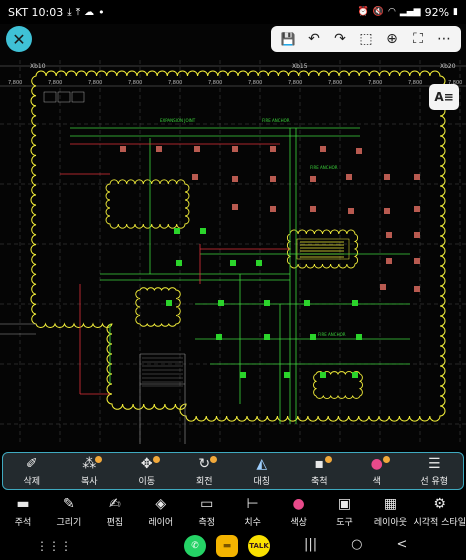 The width and height of the screenshot is (466, 560). I want to click on pipe-annotation: EXPANSION JOINT, so click(178, 120).